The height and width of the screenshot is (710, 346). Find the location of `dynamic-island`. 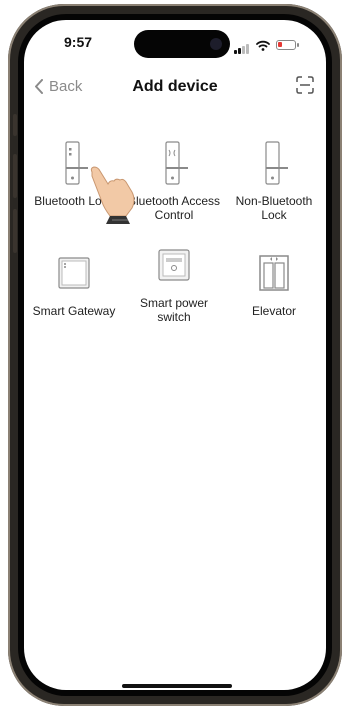

dynamic-island is located at coordinates (182, 44).